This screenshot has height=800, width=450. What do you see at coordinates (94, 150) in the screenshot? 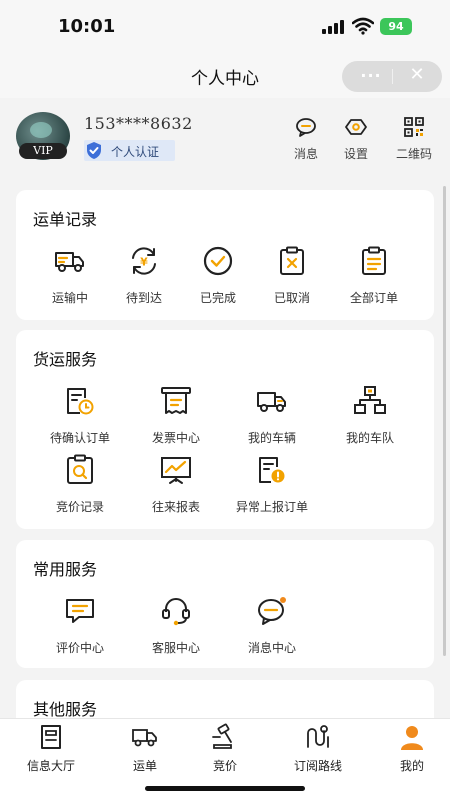
I see `shield-check-icon` at bounding box center [94, 150].